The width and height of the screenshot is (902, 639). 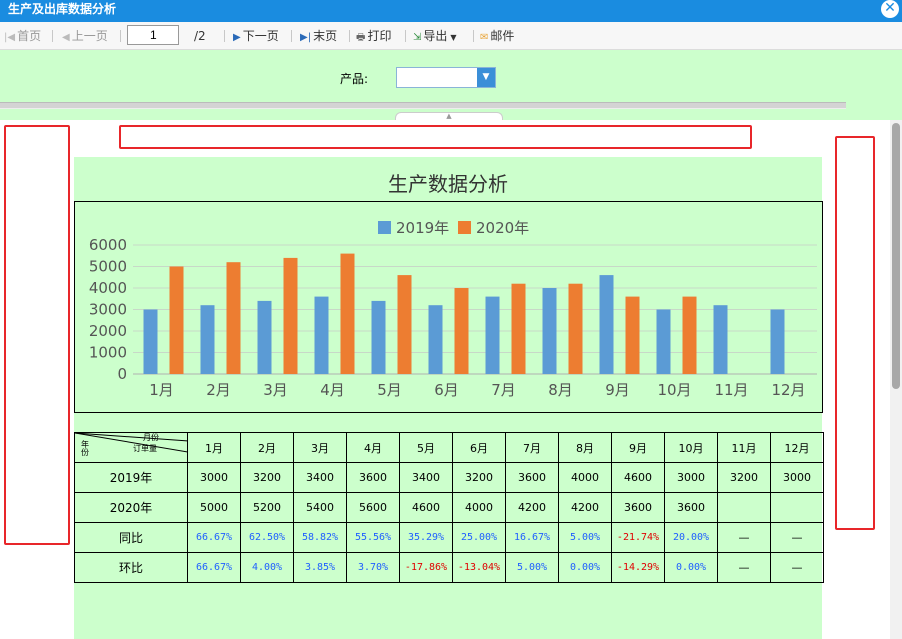 What do you see at coordinates (267, 567) in the screenshot?
I see `table-cell: 4.00%` at bounding box center [267, 567].